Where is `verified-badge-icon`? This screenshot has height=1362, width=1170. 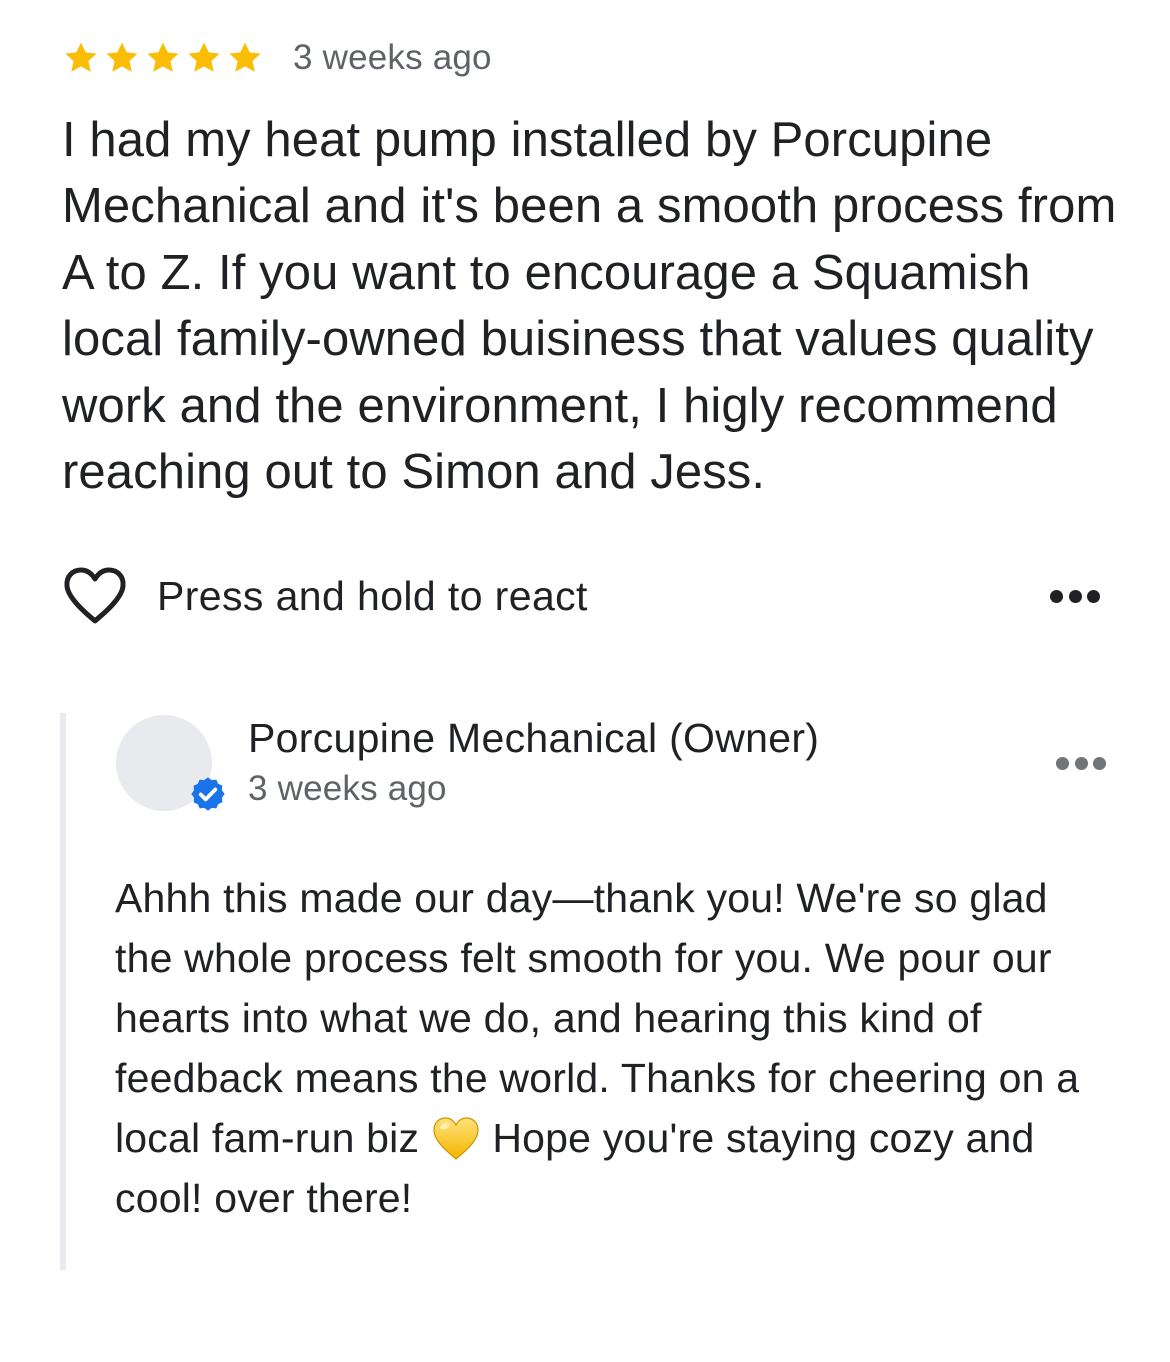
verified-badge-icon is located at coordinates (208, 794).